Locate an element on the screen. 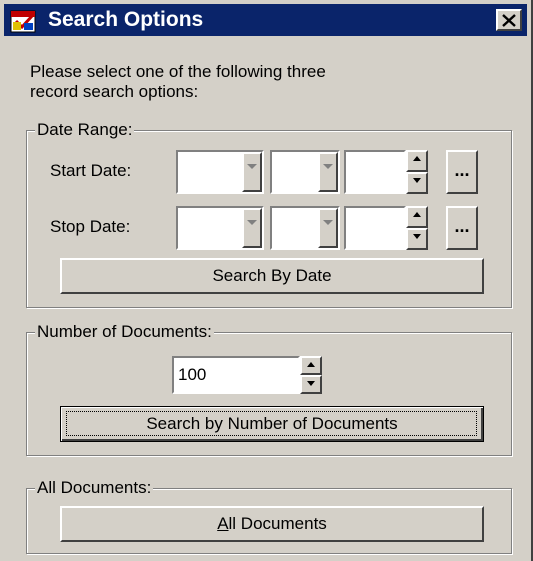 The height and width of the screenshot is (561, 533). stop-year-input is located at coordinates (375, 228).